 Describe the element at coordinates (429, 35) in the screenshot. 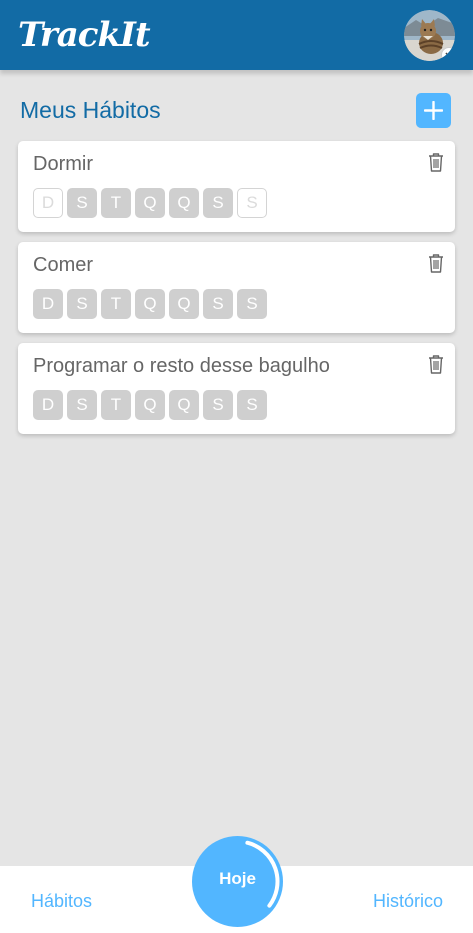

I see `user-avatar` at that location.